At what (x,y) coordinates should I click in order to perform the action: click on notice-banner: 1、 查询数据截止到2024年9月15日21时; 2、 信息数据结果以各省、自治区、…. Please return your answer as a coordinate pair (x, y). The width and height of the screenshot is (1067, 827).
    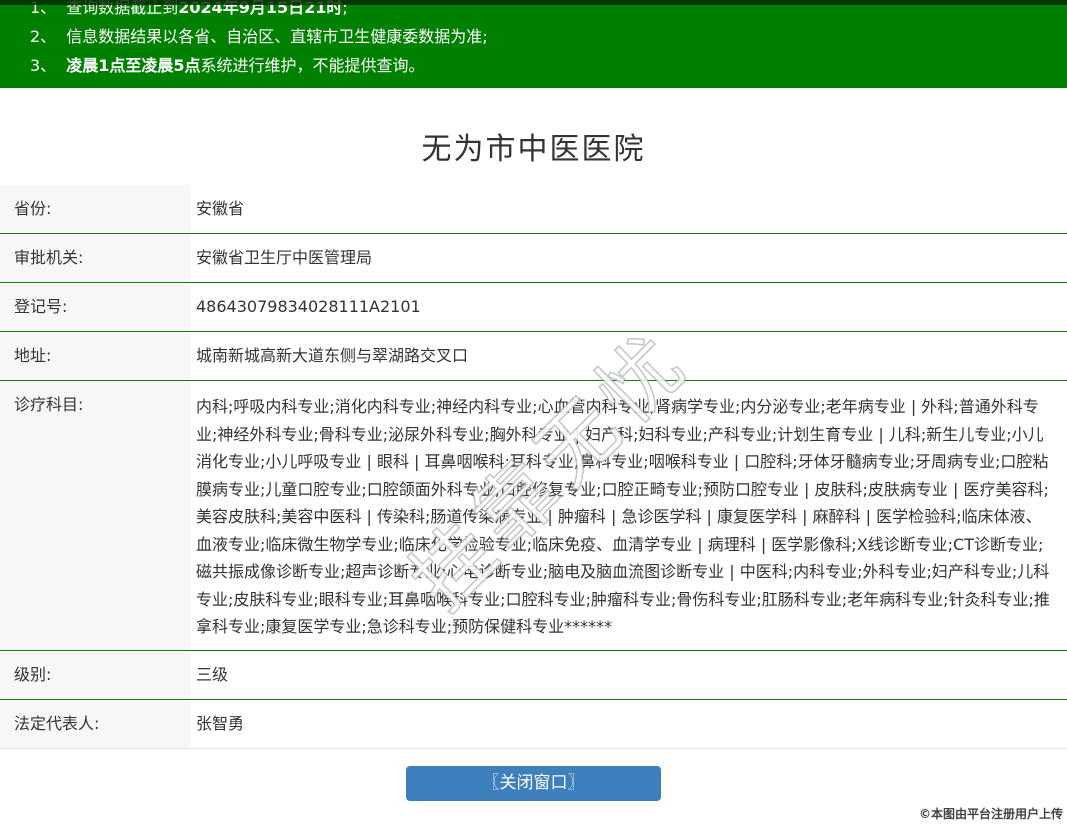
    Looking at the image, I should click on (533, 44).